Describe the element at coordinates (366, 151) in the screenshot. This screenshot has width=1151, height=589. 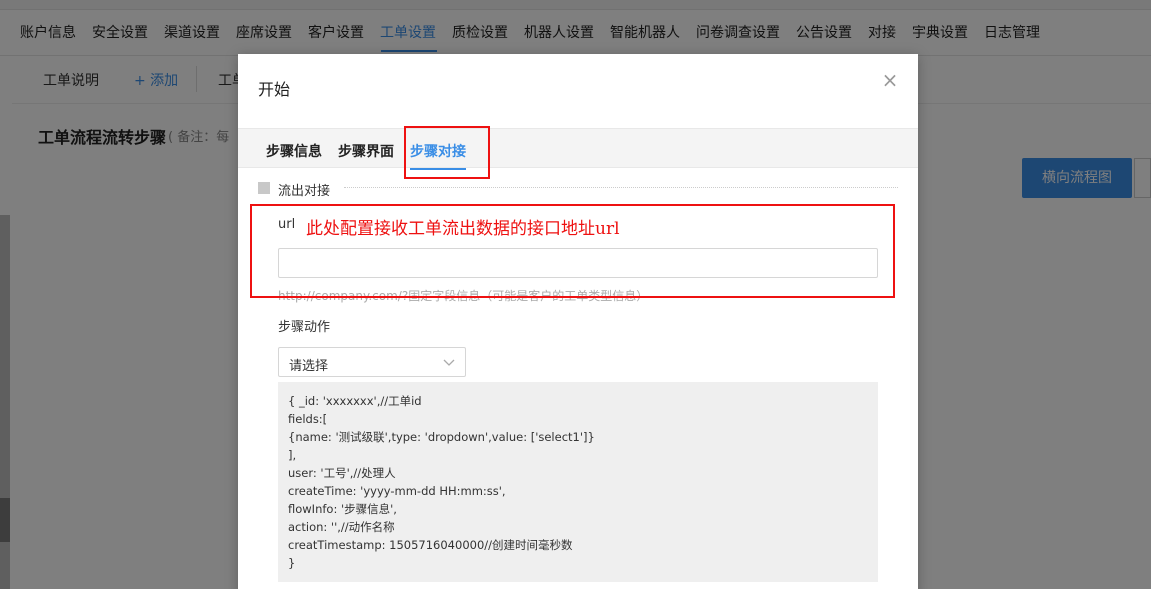
I see `tab-step-ui: 步骤界面` at that location.